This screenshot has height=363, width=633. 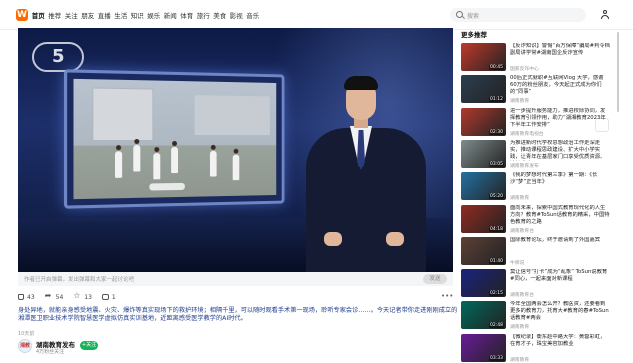 What do you see at coordinates (473, 16) in the screenshot?
I see `search-placeholder: 搜索` at bounding box center [473, 16].